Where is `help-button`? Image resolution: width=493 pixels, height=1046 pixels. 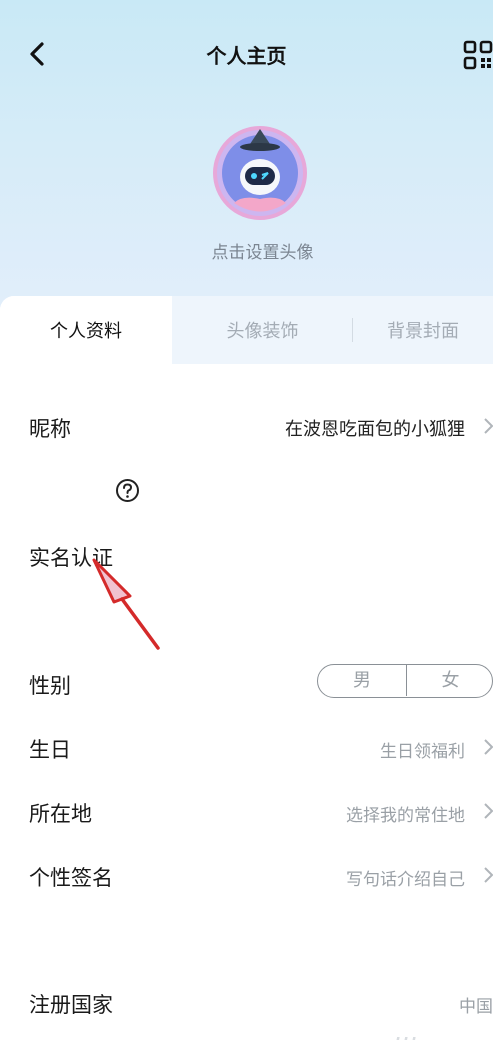
help-button is located at coordinates (127, 490).